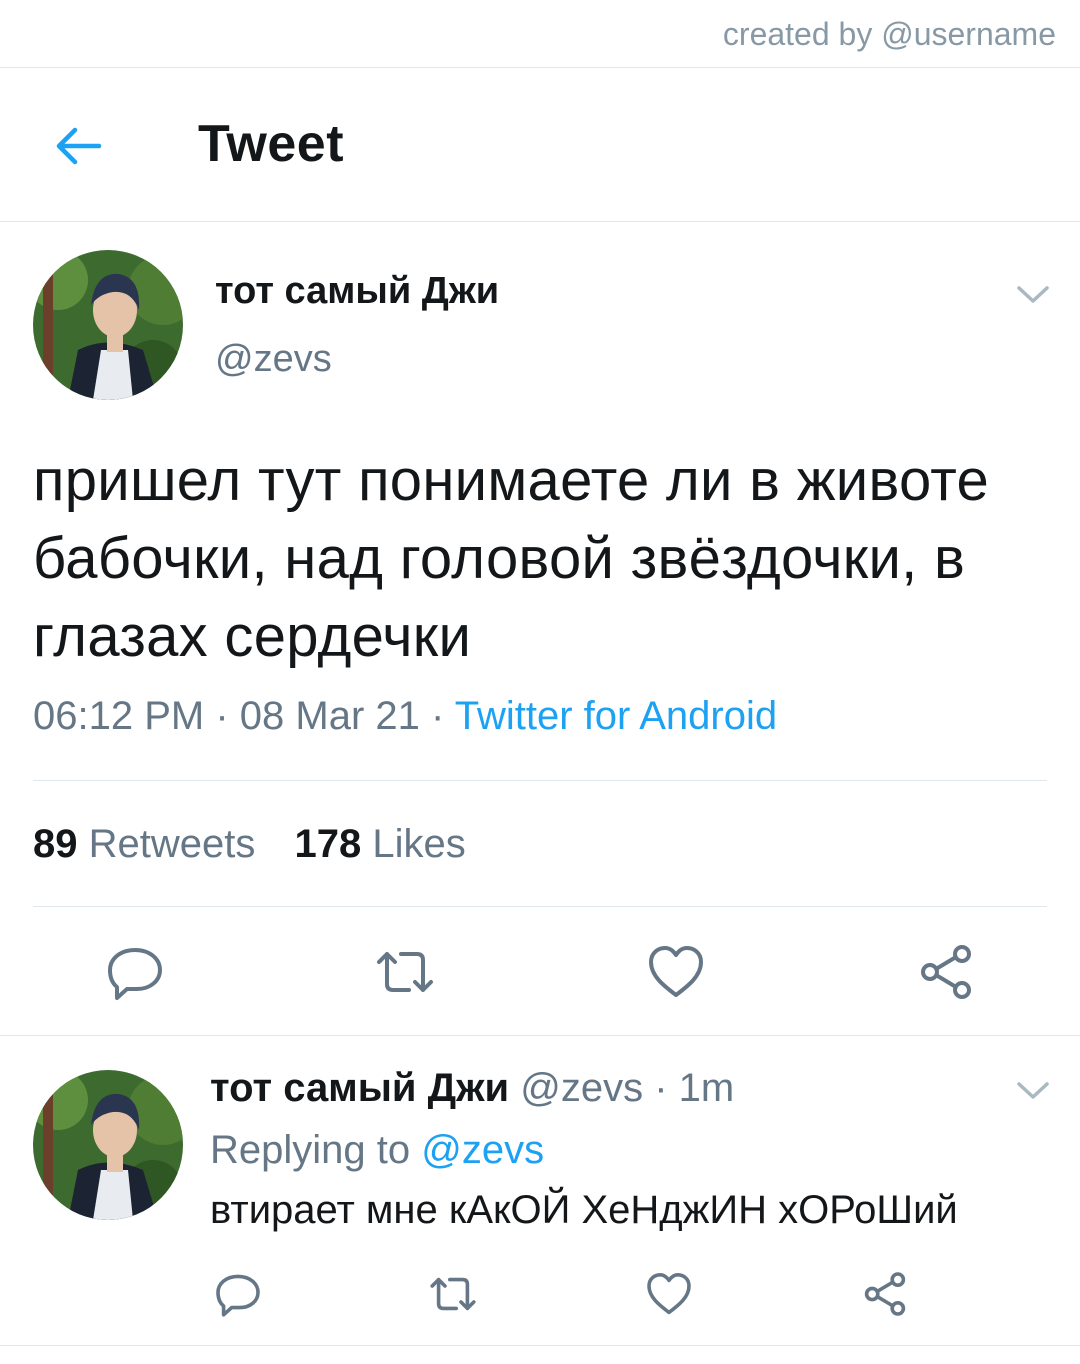 The height and width of the screenshot is (1364, 1080). Describe the element at coordinates (55, 844) in the screenshot. I see `retweets-count: 89` at that location.